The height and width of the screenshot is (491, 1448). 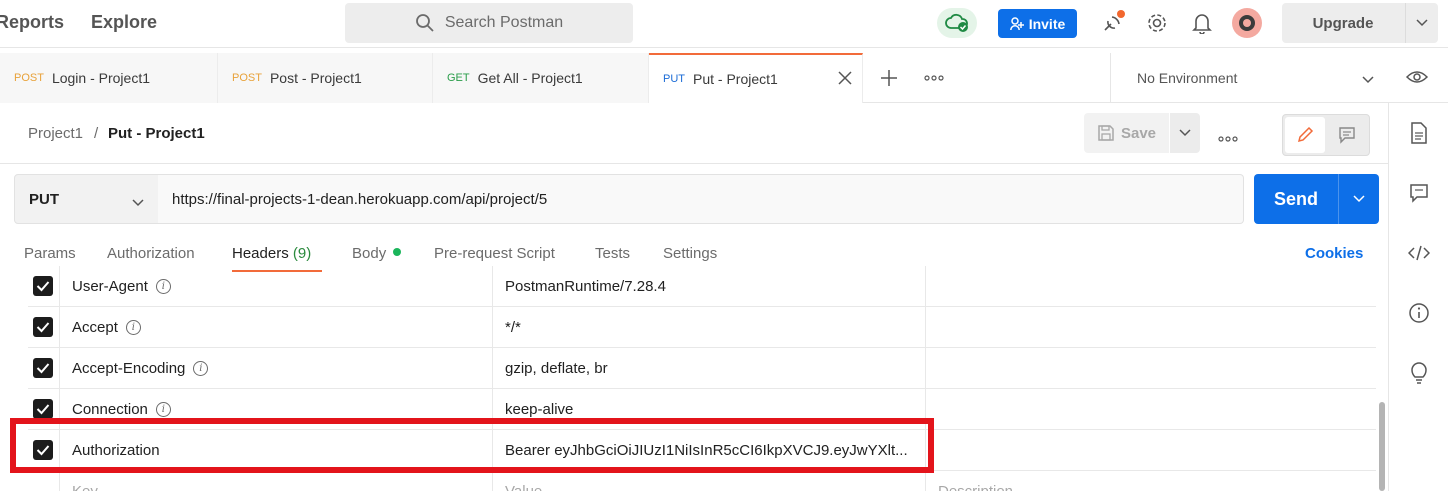 I want to click on tab-tests: Tests, so click(x=612, y=253).